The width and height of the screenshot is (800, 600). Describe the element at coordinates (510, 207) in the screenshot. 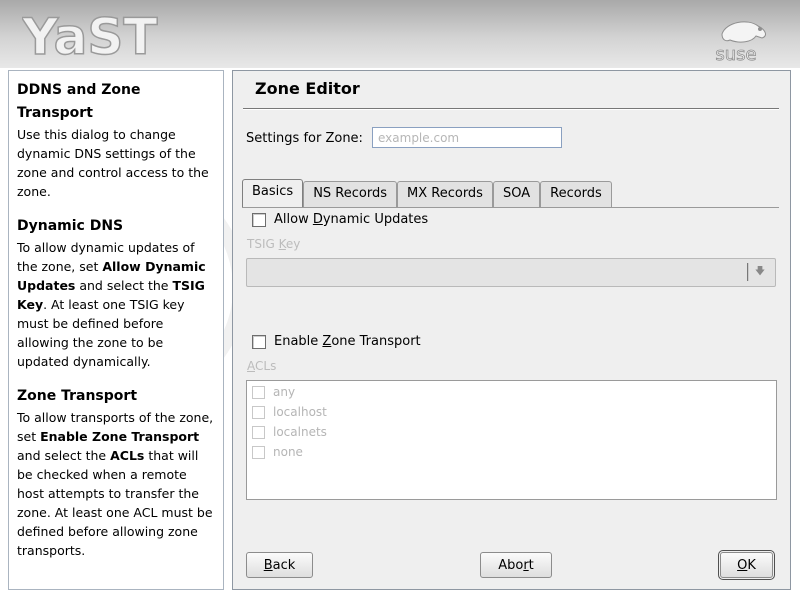

I see `tab-divider` at that location.